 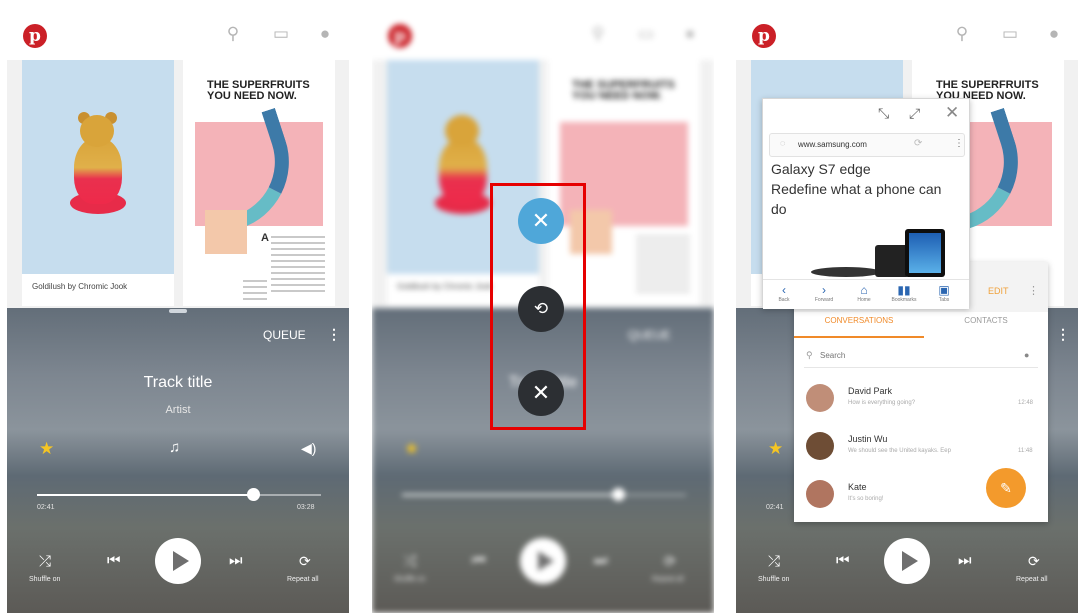 What do you see at coordinates (541, 221) in the screenshot?
I see `close-window-icon: ✕` at bounding box center [541, 221].